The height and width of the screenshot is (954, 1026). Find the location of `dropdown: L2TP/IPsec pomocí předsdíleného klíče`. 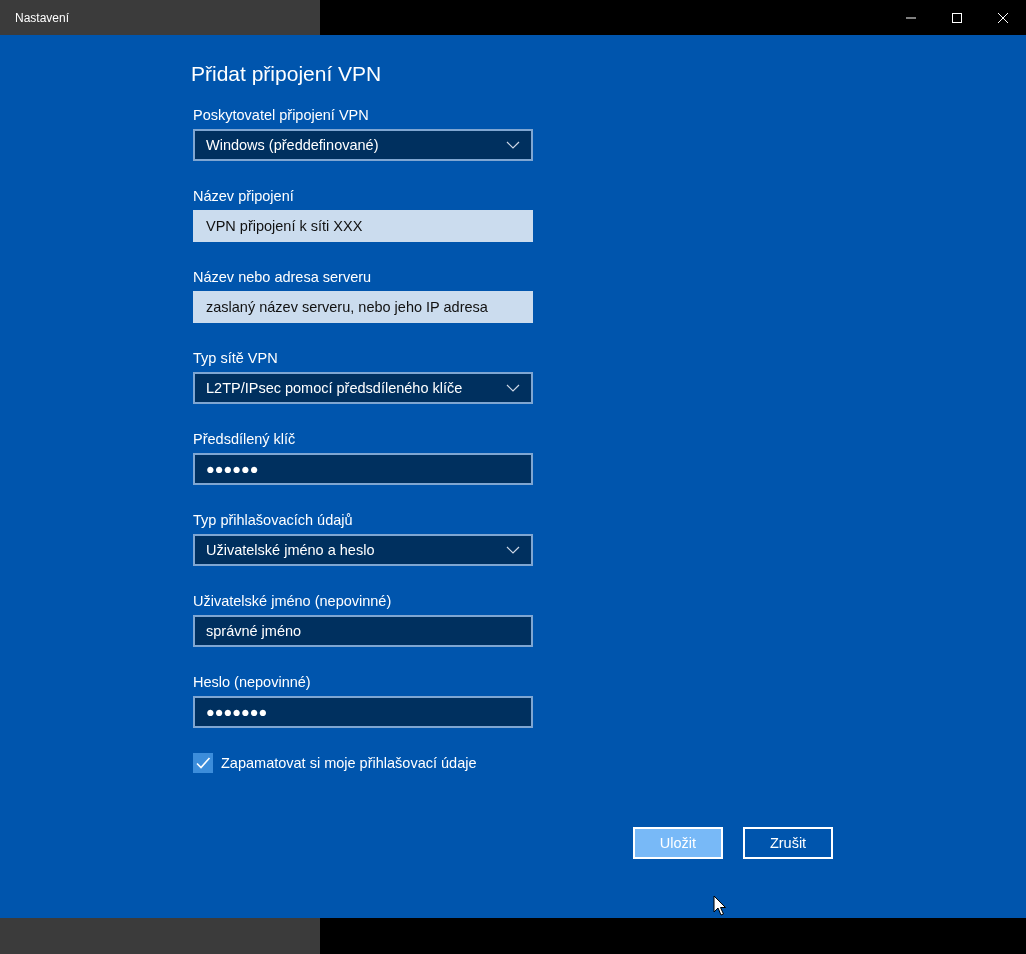

dropdown: L2TP/IPsec pomocí předsdíleného klíče is located at coordinates (363, 388).